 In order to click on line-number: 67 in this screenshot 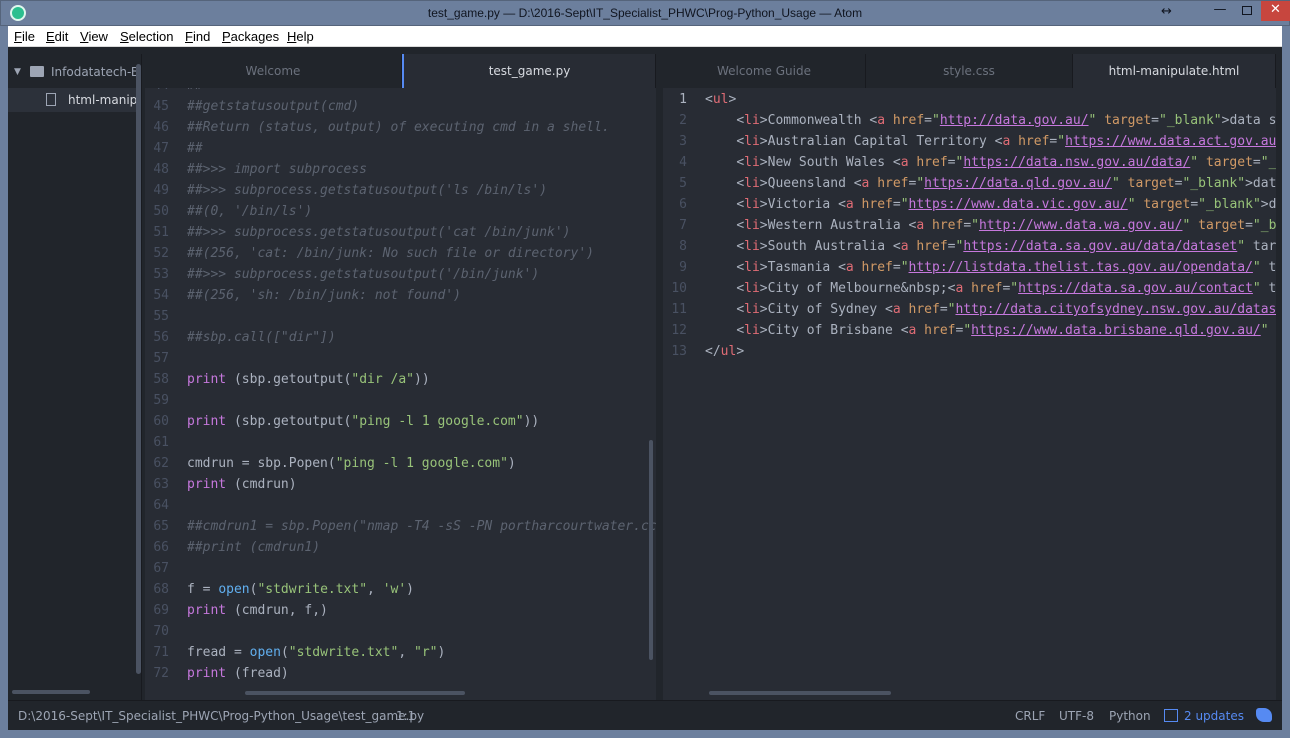, I will do `click(161, 568)`.